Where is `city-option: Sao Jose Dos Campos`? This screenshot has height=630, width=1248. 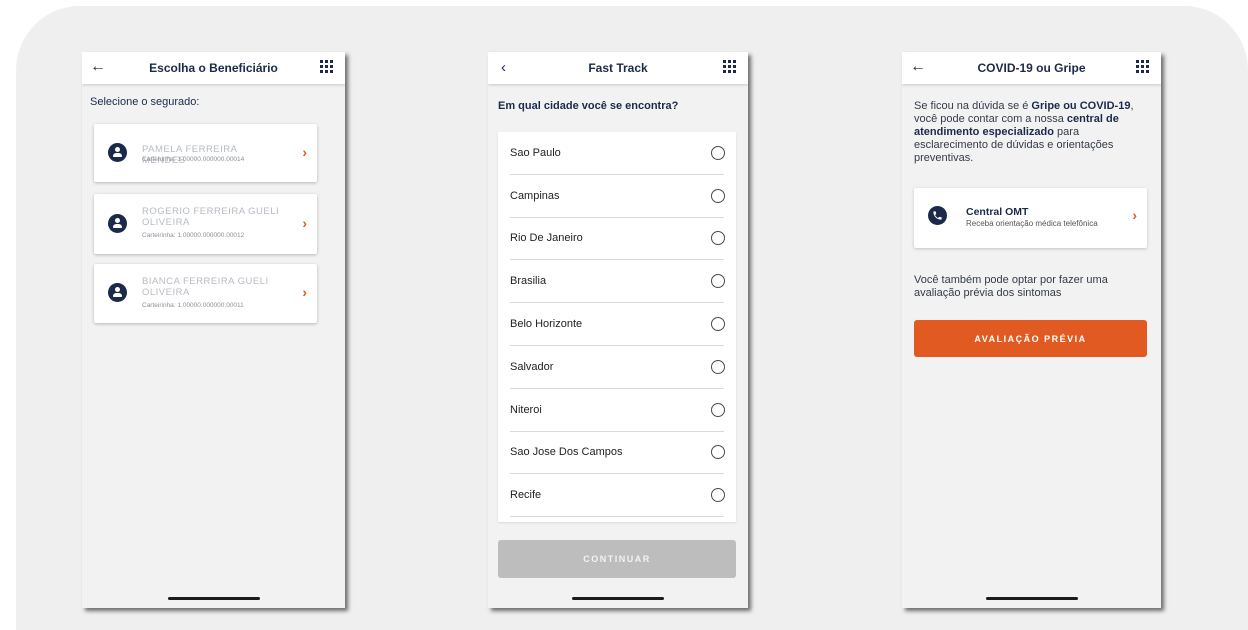 city-option: Sao Jose Dos Campos is located at coordinates (617, 453).